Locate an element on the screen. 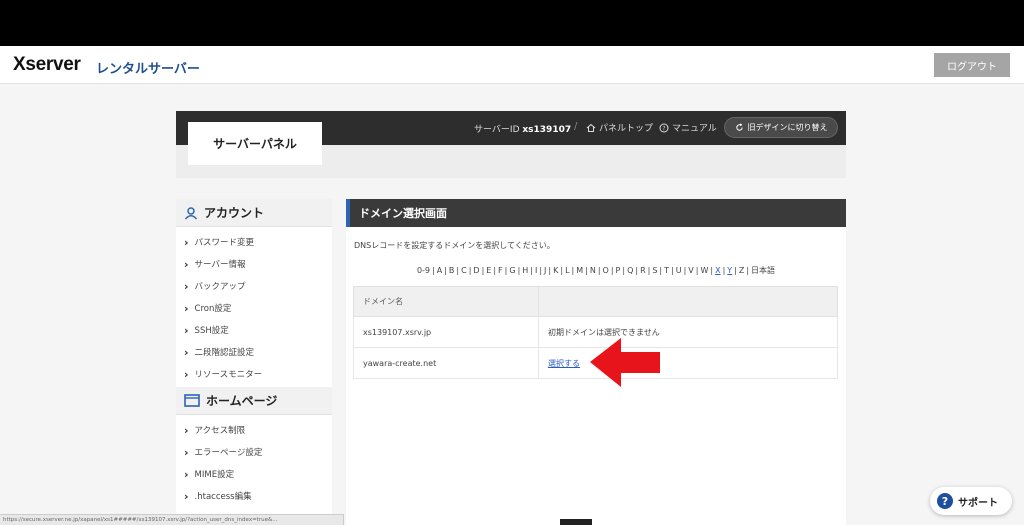  old-design-button: 旧デザインに切り替え is located at coordinates (781, 127).